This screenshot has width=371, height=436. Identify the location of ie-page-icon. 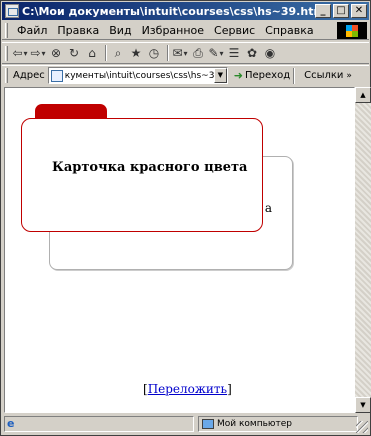
(12, 11).